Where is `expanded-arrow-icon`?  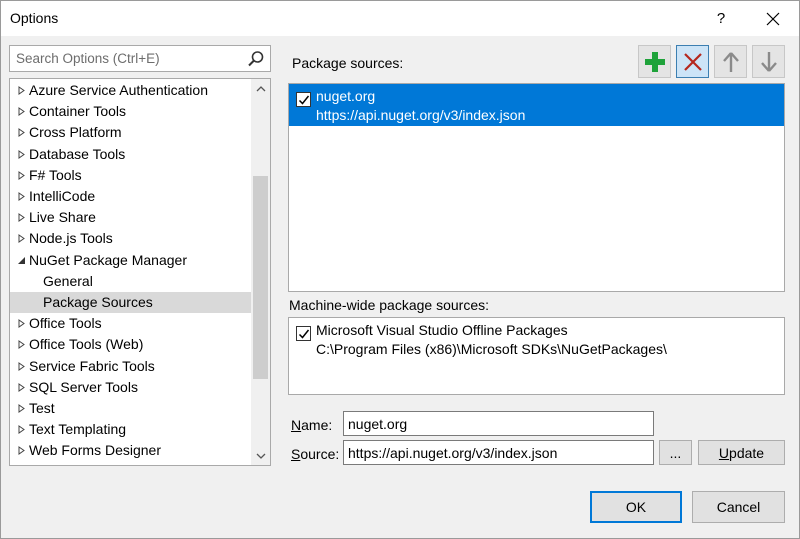 expanded-arrow-icon is located at coordinates (22, 260).